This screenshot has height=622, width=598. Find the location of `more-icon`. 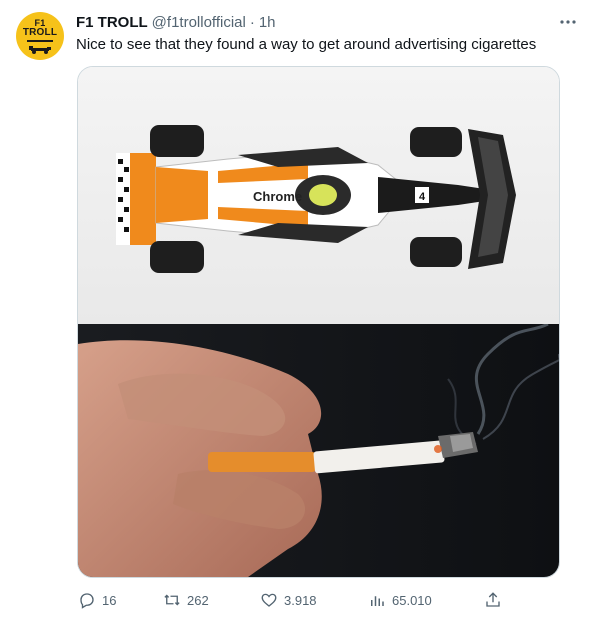

more-icon is located at coordinates (568, 22).